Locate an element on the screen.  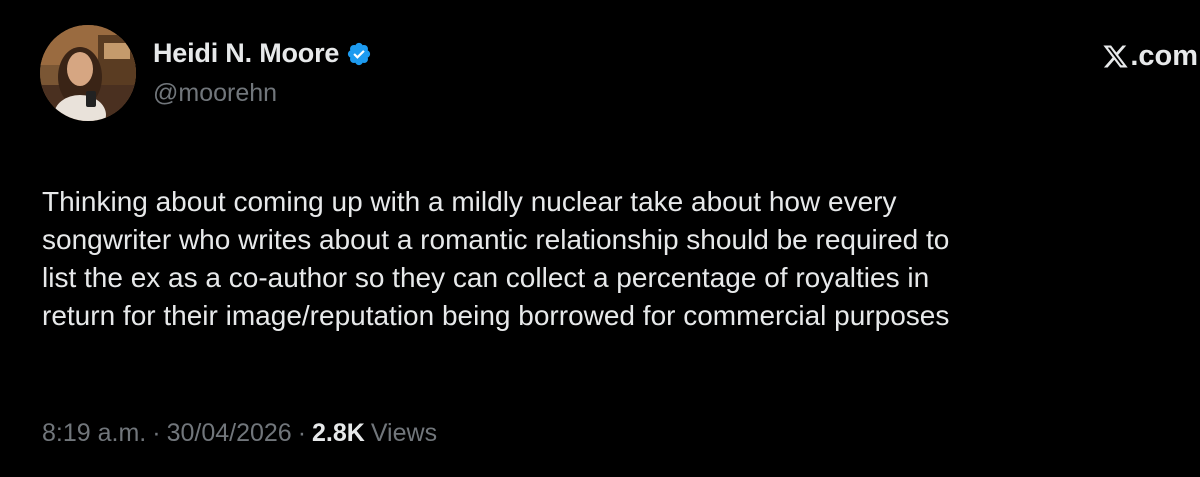
brand-domain-label: .com is located at coordinates (1164, 56).